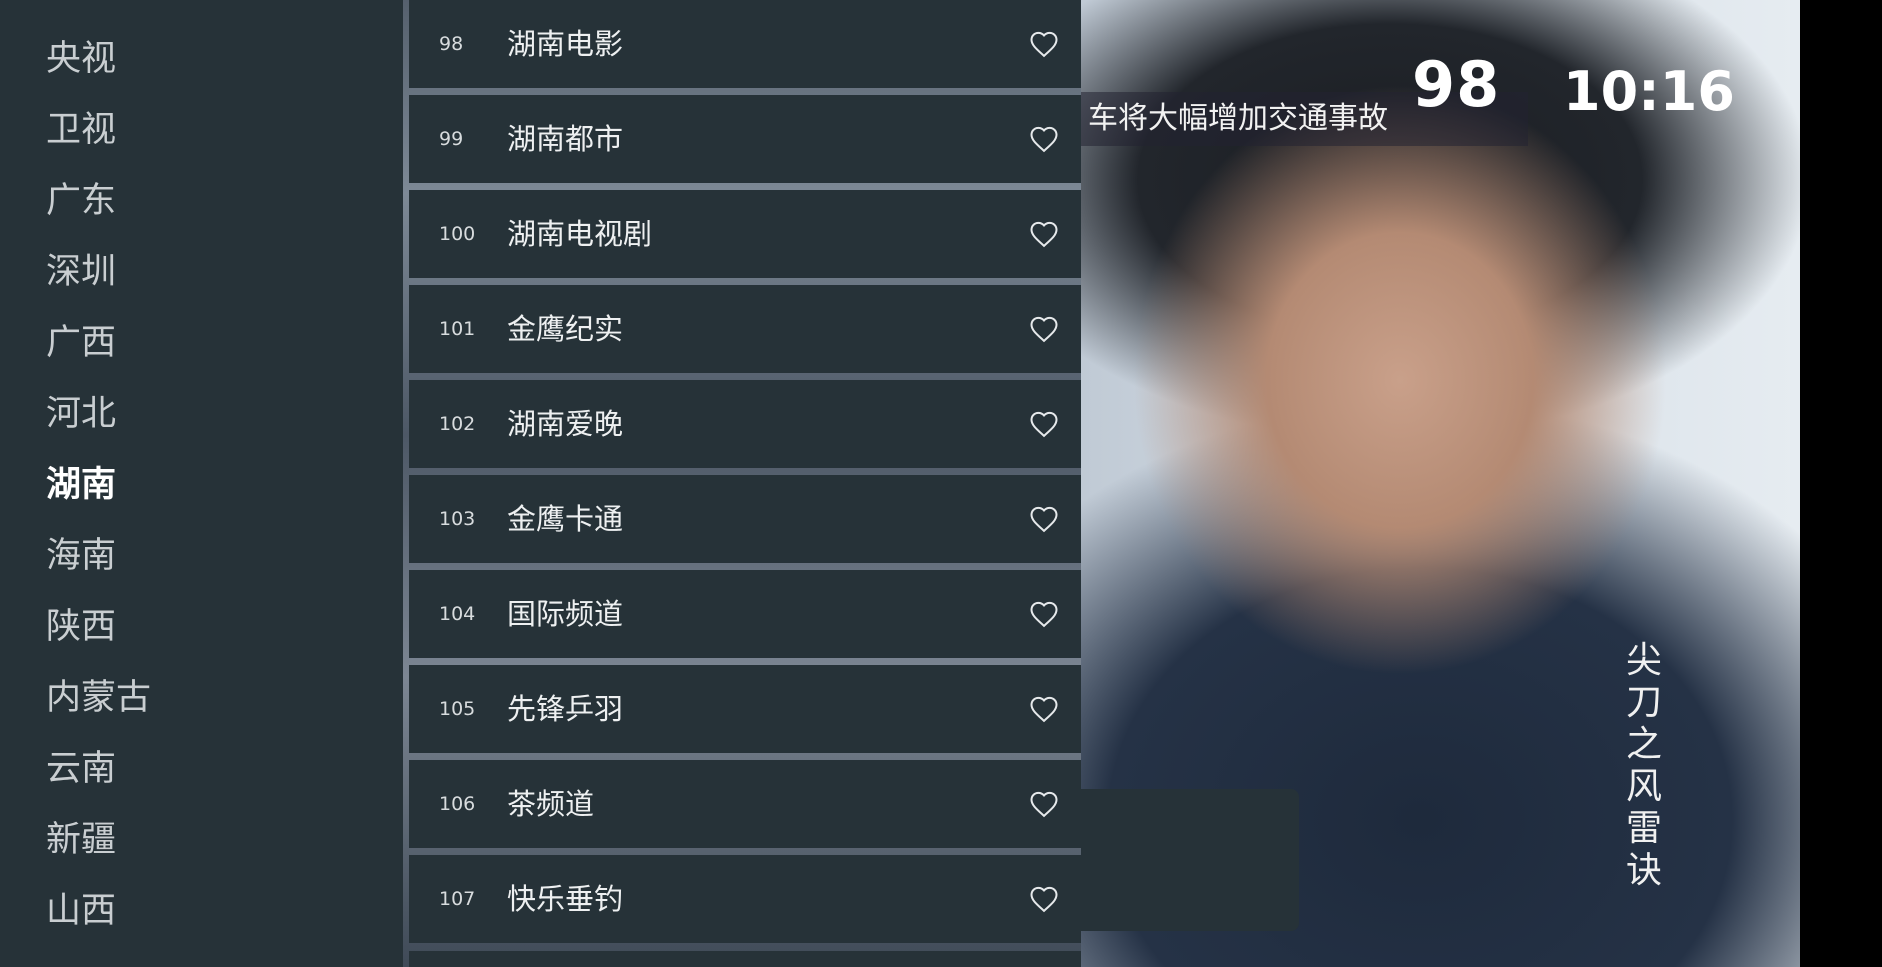 Image resolution: width=1882 pixels, height=967 pixels. I want to click on channel-number: 98, so click(451, 44).